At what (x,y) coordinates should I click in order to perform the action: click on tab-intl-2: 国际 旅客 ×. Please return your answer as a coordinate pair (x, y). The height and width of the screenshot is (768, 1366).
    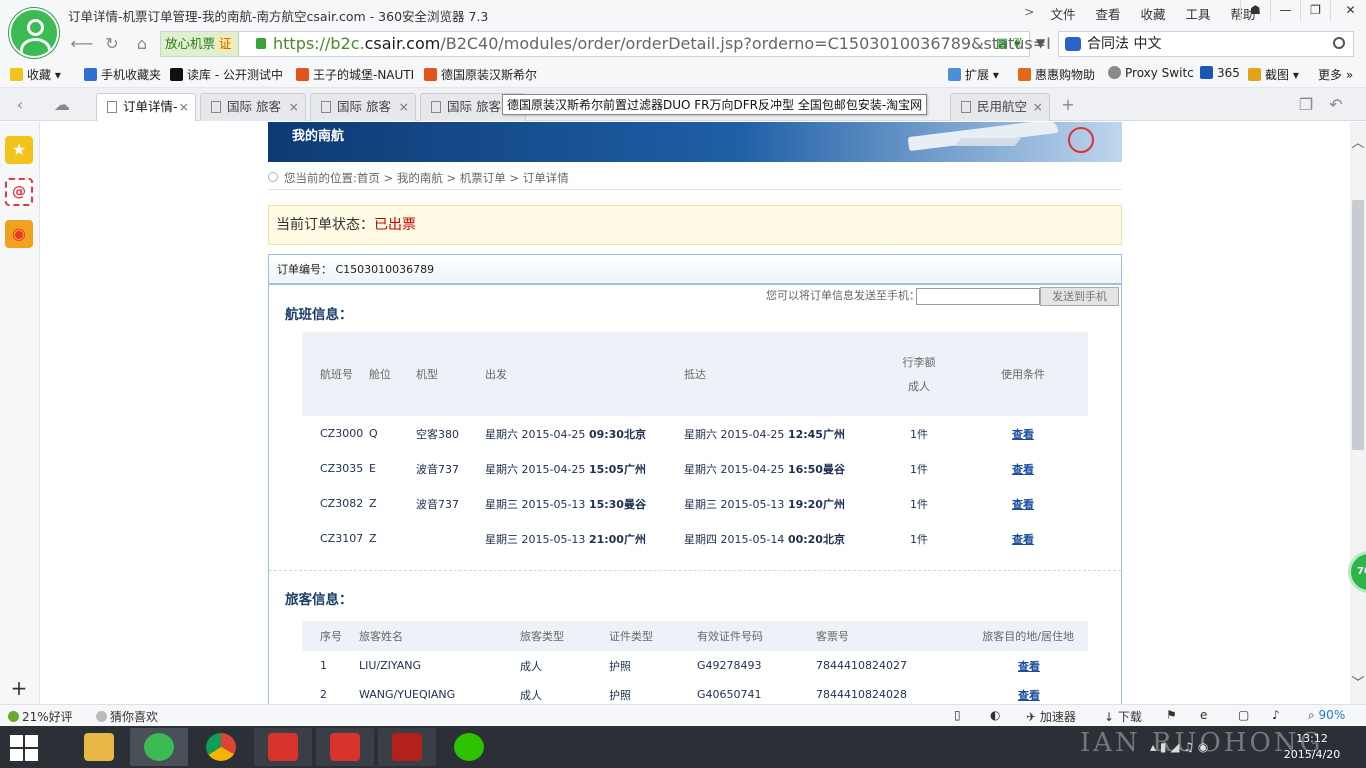
    Looking at the image, I should click on (363, 107).